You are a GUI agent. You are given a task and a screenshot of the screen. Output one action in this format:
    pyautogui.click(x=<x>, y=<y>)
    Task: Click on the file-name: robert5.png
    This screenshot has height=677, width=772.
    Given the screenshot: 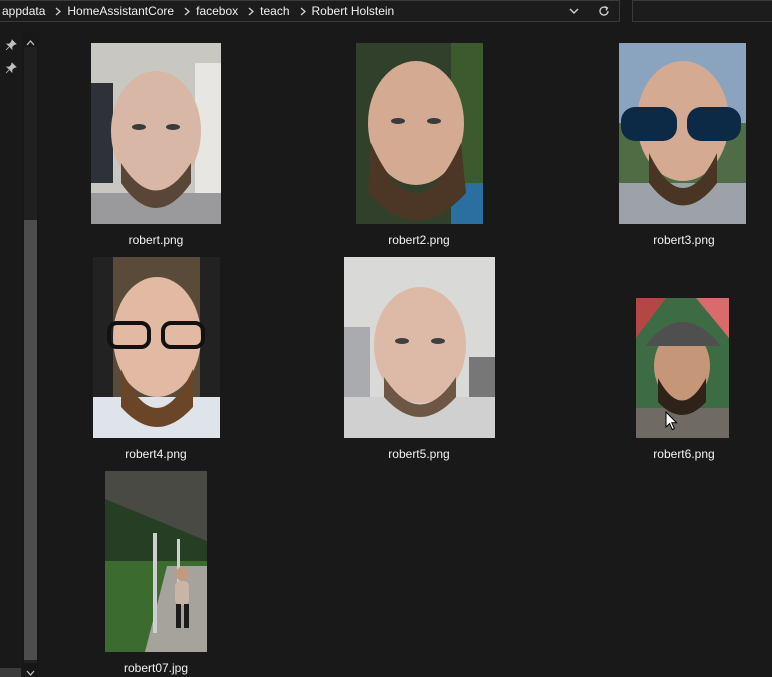 What is the action you would take?
    pyautogui.click(x=419, y=454)
    